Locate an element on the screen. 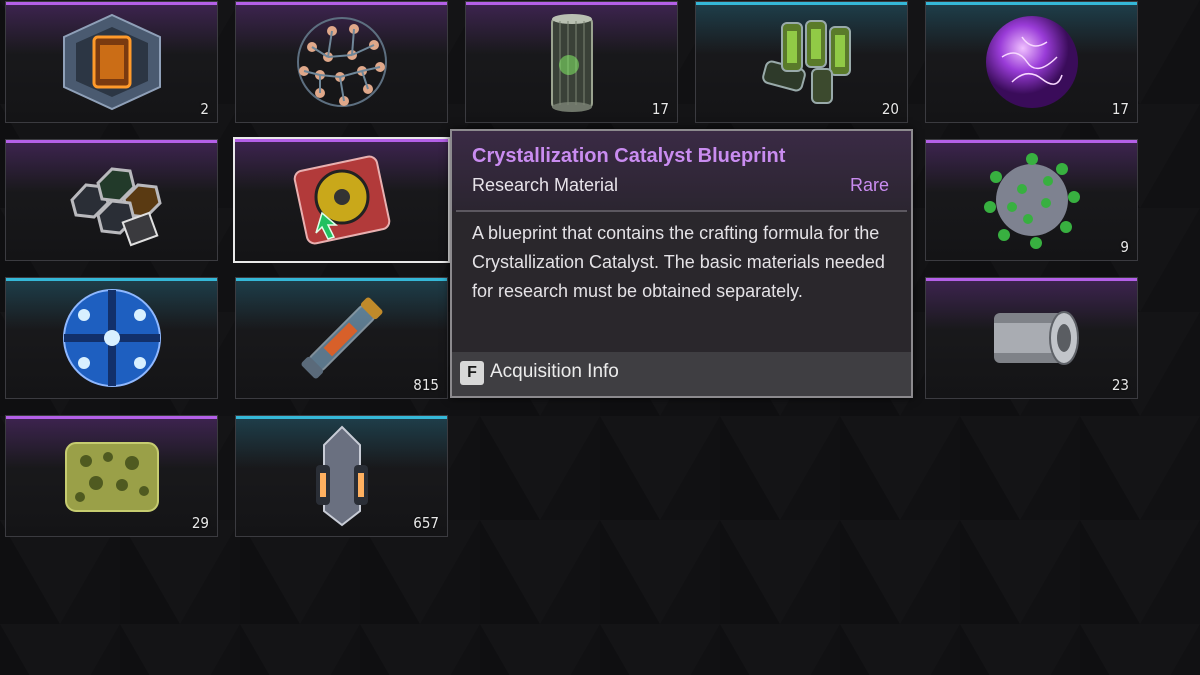  inventory-slot: 23 is located at coordinates (1031, 338).